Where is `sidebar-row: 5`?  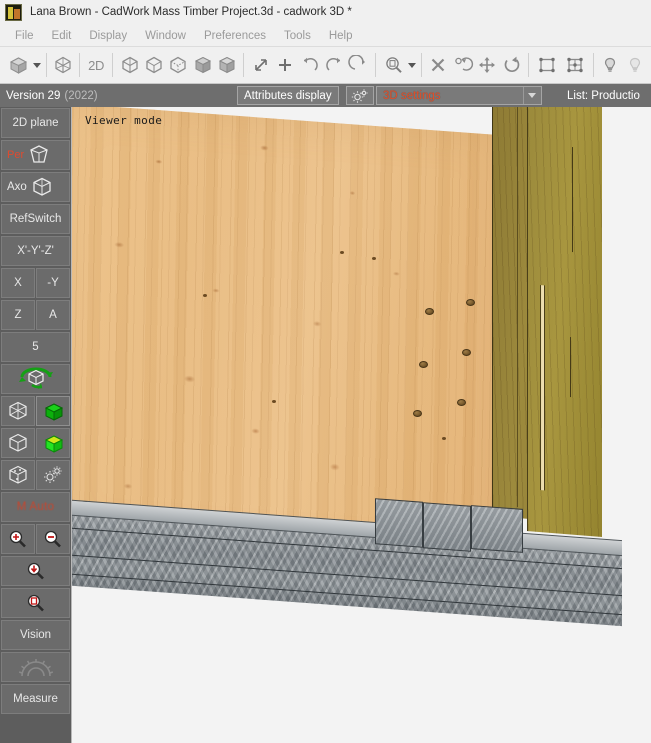
sidebar-row: 5 is located at coordinates (35, 347).